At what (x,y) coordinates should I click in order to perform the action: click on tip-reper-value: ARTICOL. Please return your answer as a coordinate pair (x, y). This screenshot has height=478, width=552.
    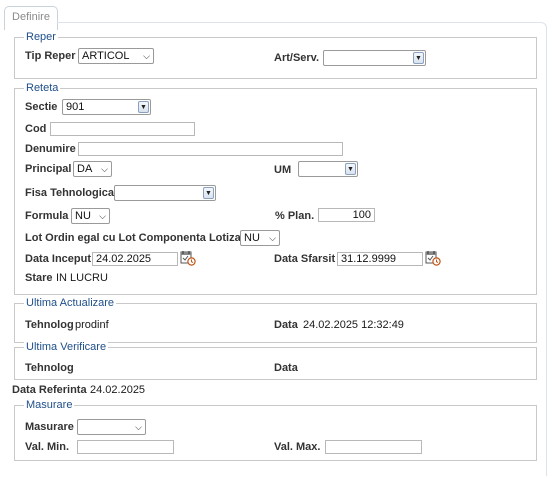
    Looking at the image, I should click on (106, 56).